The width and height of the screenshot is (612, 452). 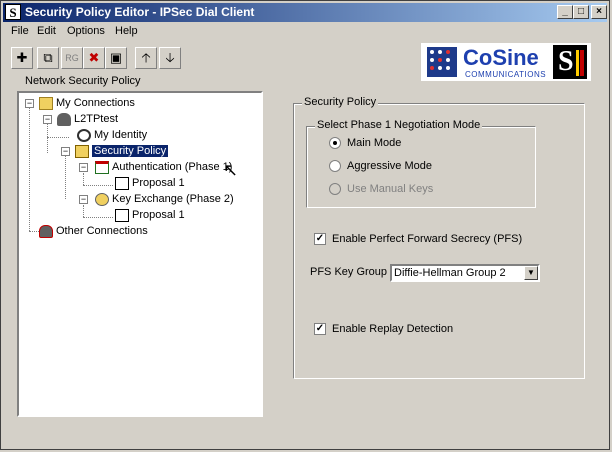 What do you see at coordinates (83, 199) in the screenshot?
I see `expander-key-exchange: −` at bounding box center [83, 199].